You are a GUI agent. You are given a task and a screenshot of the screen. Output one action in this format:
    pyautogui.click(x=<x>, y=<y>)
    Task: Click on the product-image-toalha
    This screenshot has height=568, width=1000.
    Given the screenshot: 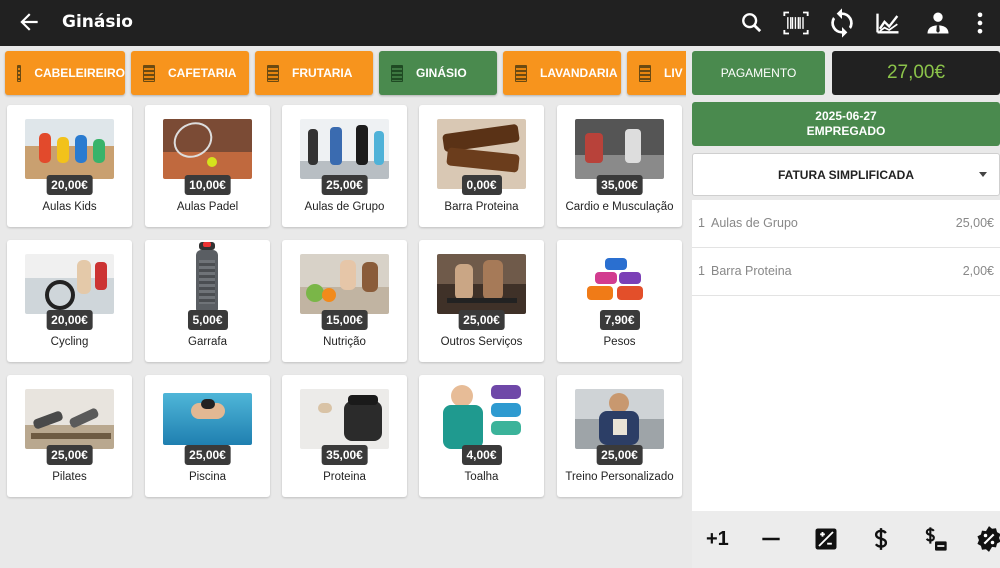 What is the action you would take?
    pyautogui.click(x=481, y=417)
    